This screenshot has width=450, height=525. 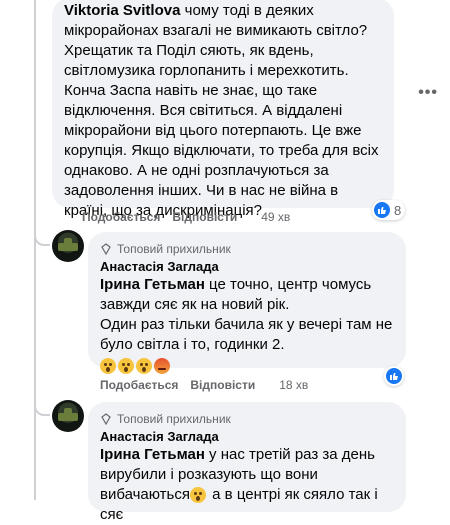 I want to click on reply-actions: Подобається Відповісти 18 хв, so click(x=204, y=385).